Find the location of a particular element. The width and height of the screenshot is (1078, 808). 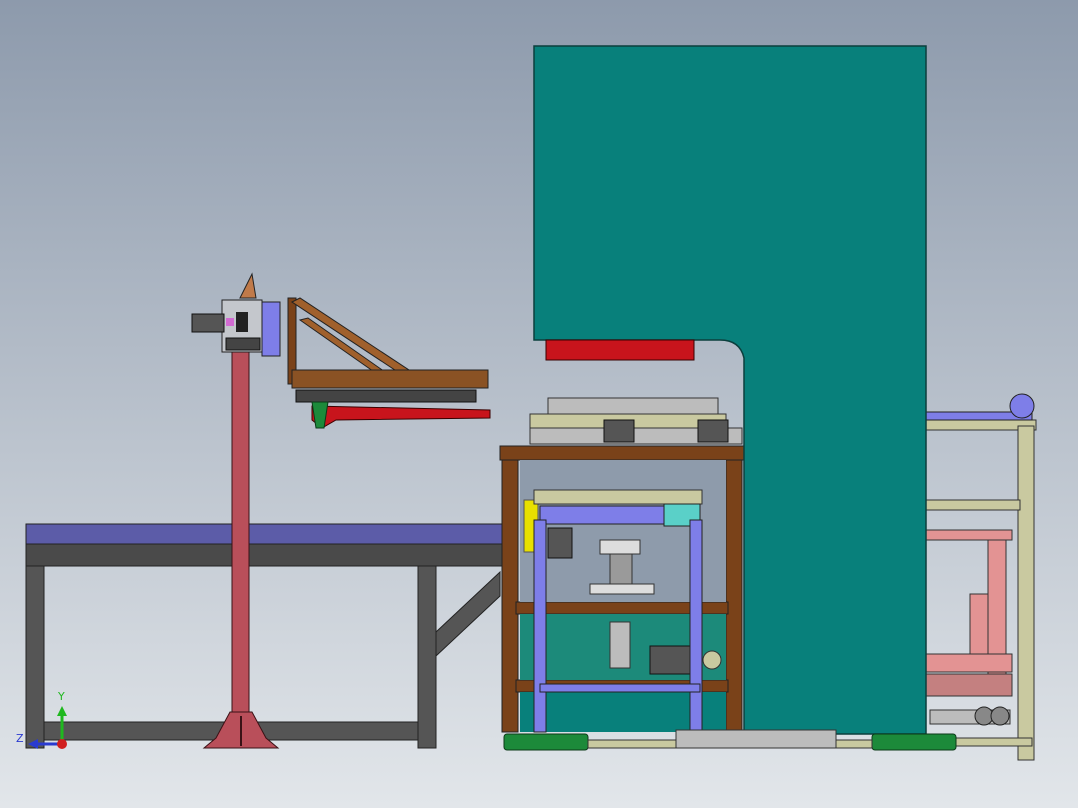

triad-y-label: Y is located at coordinates (61, 696).